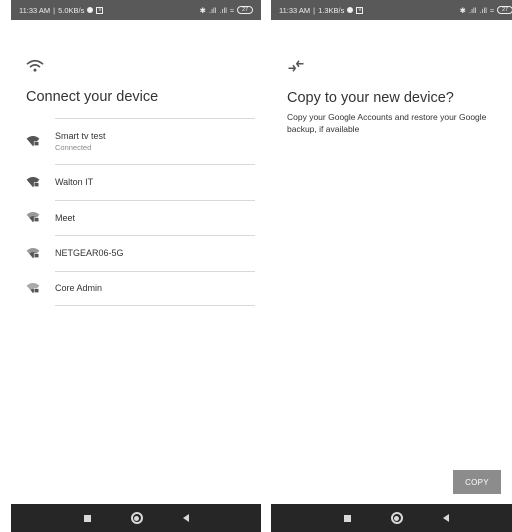 The image size is (512, 532). I want to click on wifi-network-name: NETGEAR06-5G, so click(89, 253).